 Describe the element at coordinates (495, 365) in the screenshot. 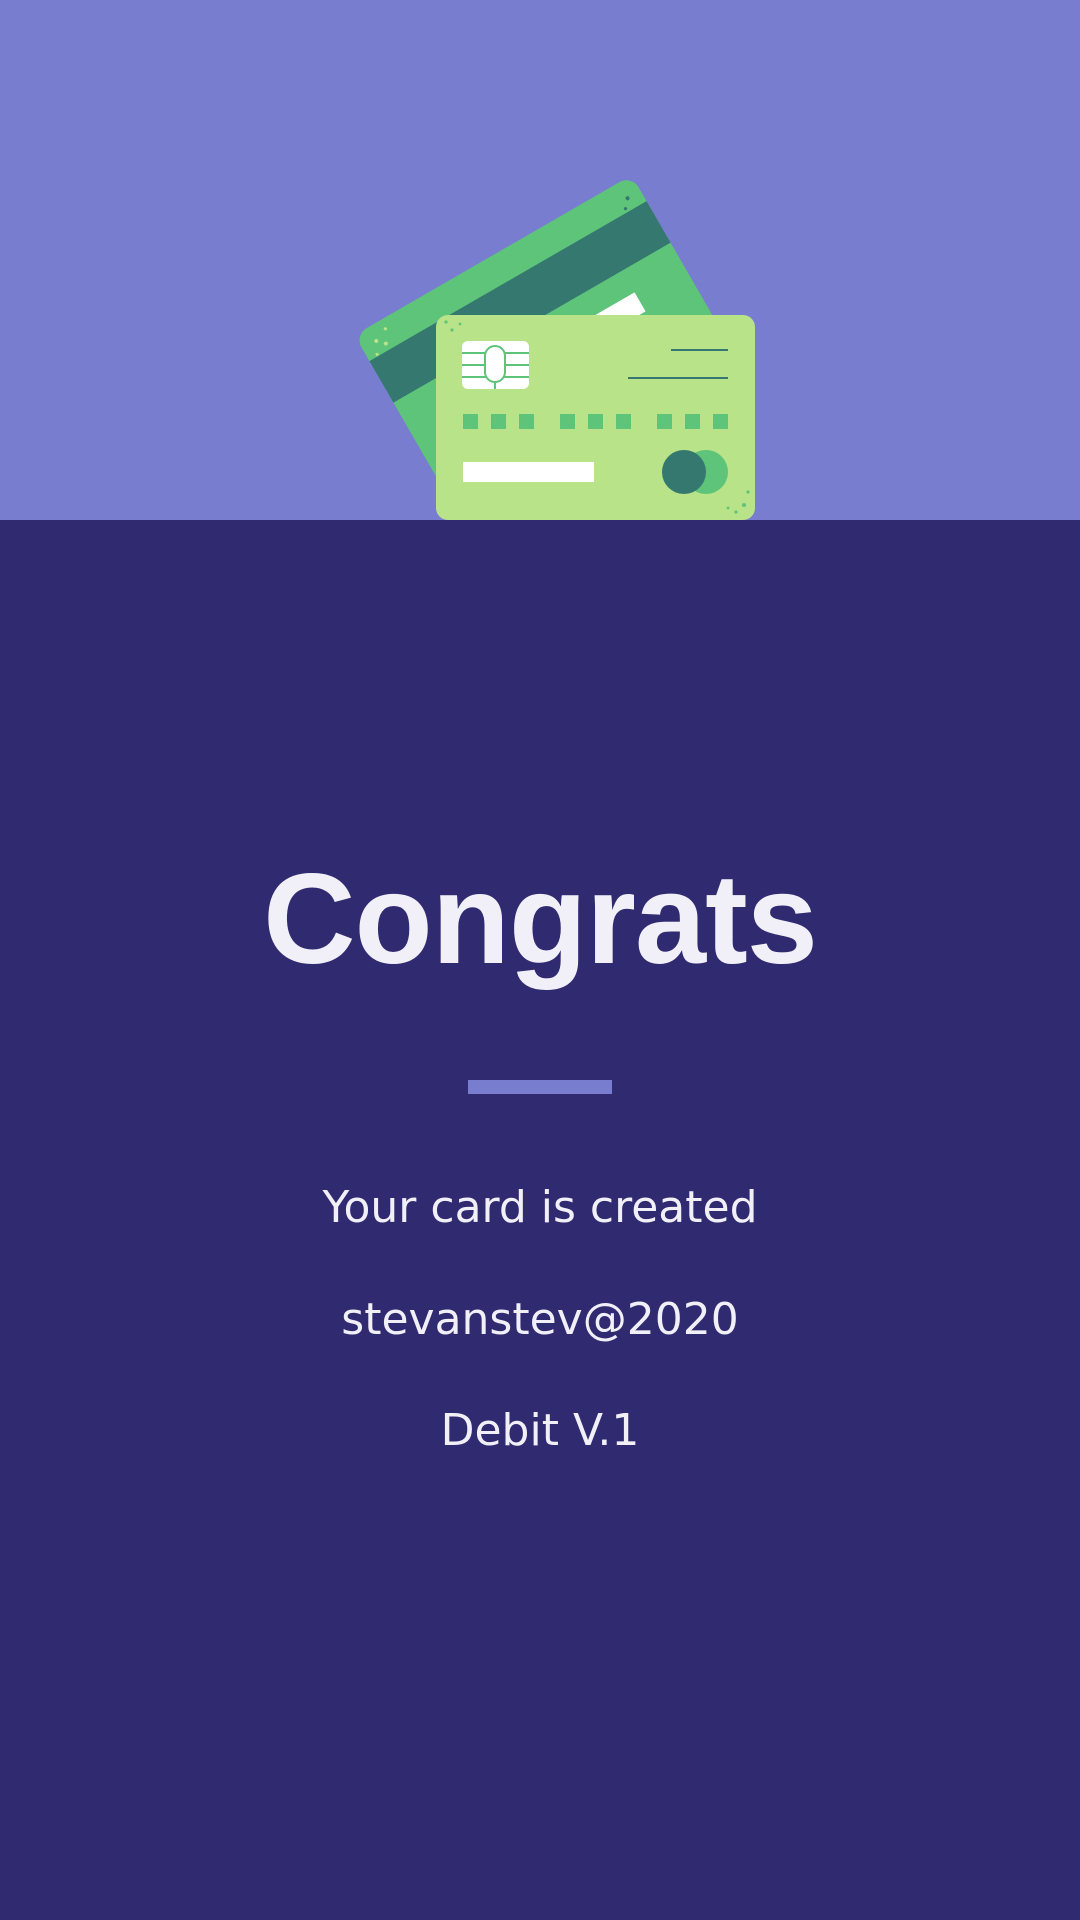

I see `chip-icon` at that location.